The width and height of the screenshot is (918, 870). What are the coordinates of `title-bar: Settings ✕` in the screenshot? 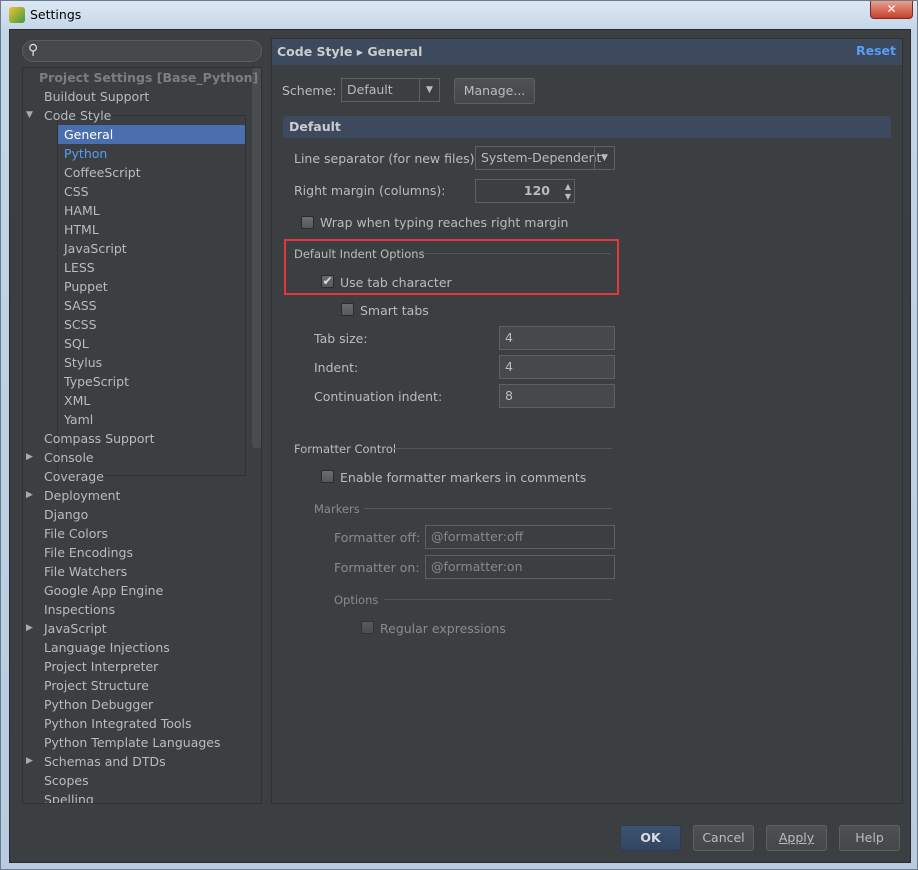 It's located at (459, 15).